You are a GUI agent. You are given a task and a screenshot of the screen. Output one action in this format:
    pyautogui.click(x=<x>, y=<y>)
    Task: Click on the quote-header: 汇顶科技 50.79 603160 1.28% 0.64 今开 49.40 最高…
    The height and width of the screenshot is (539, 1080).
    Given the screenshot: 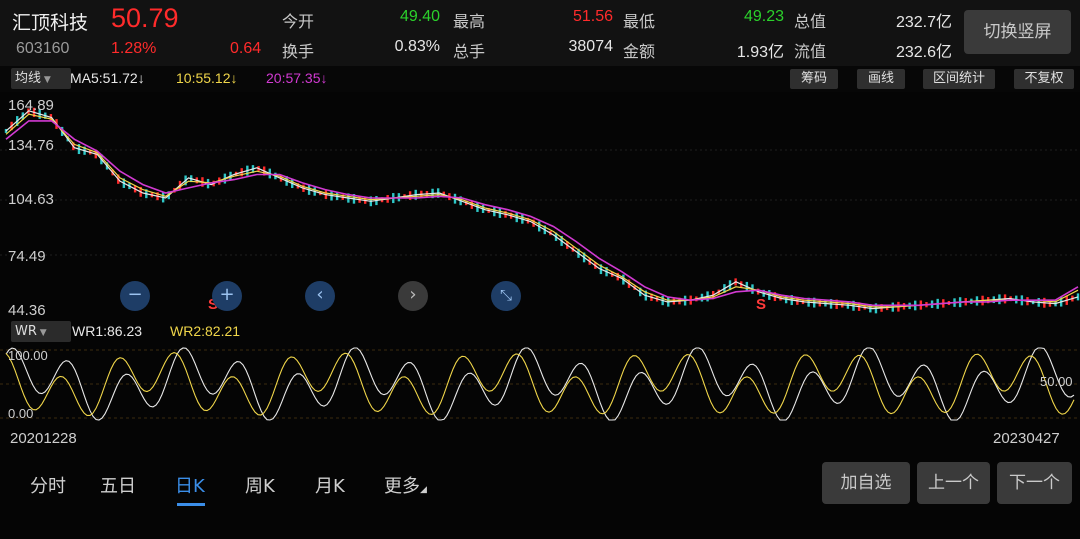 What is the action you would take?
    pyautogui.click(x=540, y=33)
    